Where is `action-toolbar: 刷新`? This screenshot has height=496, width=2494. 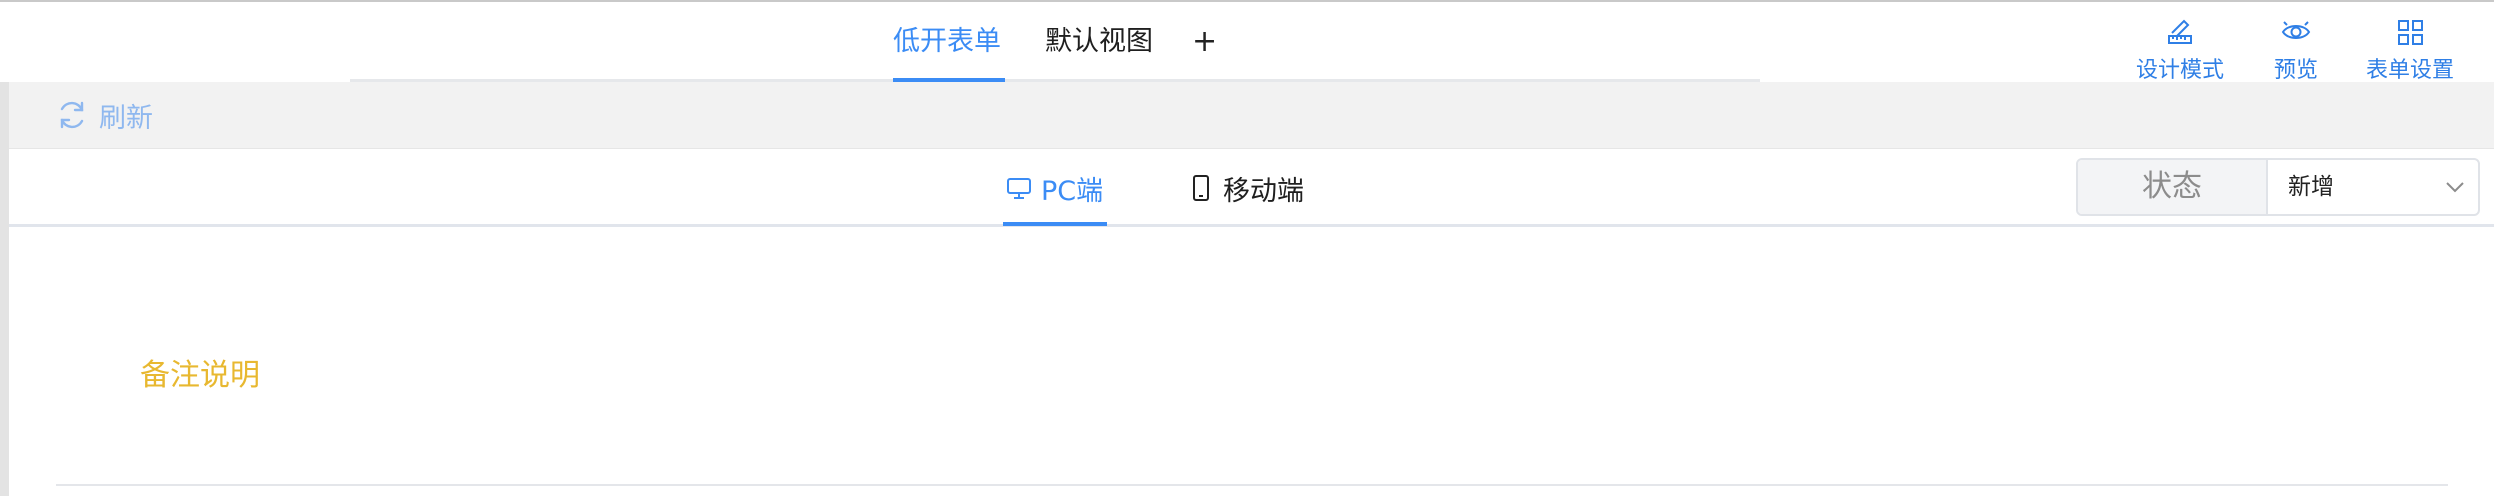
action-toolbar: 刷新 is located at coordinates (1251, 115).